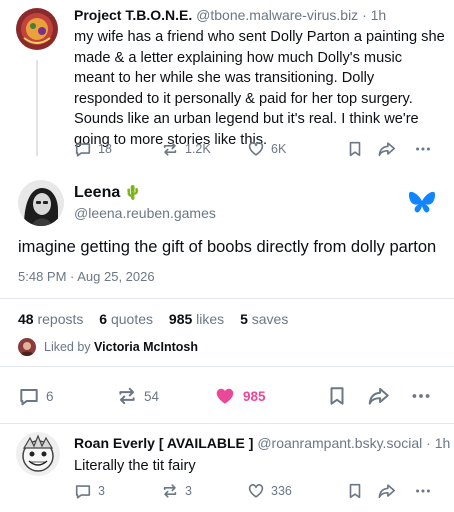  What do you see at coordinates (277, 15) in the screenshot?
I see `handle: @tbone.malware-virus.biz` at bounding box center [277, 15].